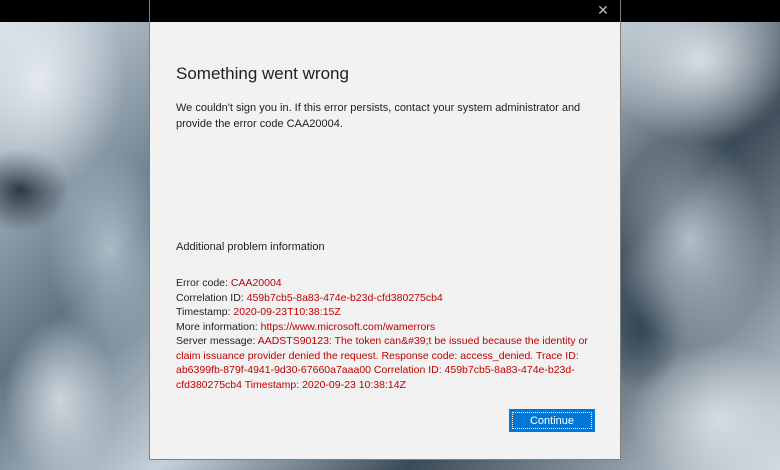 The height and width of the screenshot is (470, 780). What do you see at coordinates (262, 73) in the screenshot?
I see `dialog-title: Something went wrong` at bounding box center [262, 73].